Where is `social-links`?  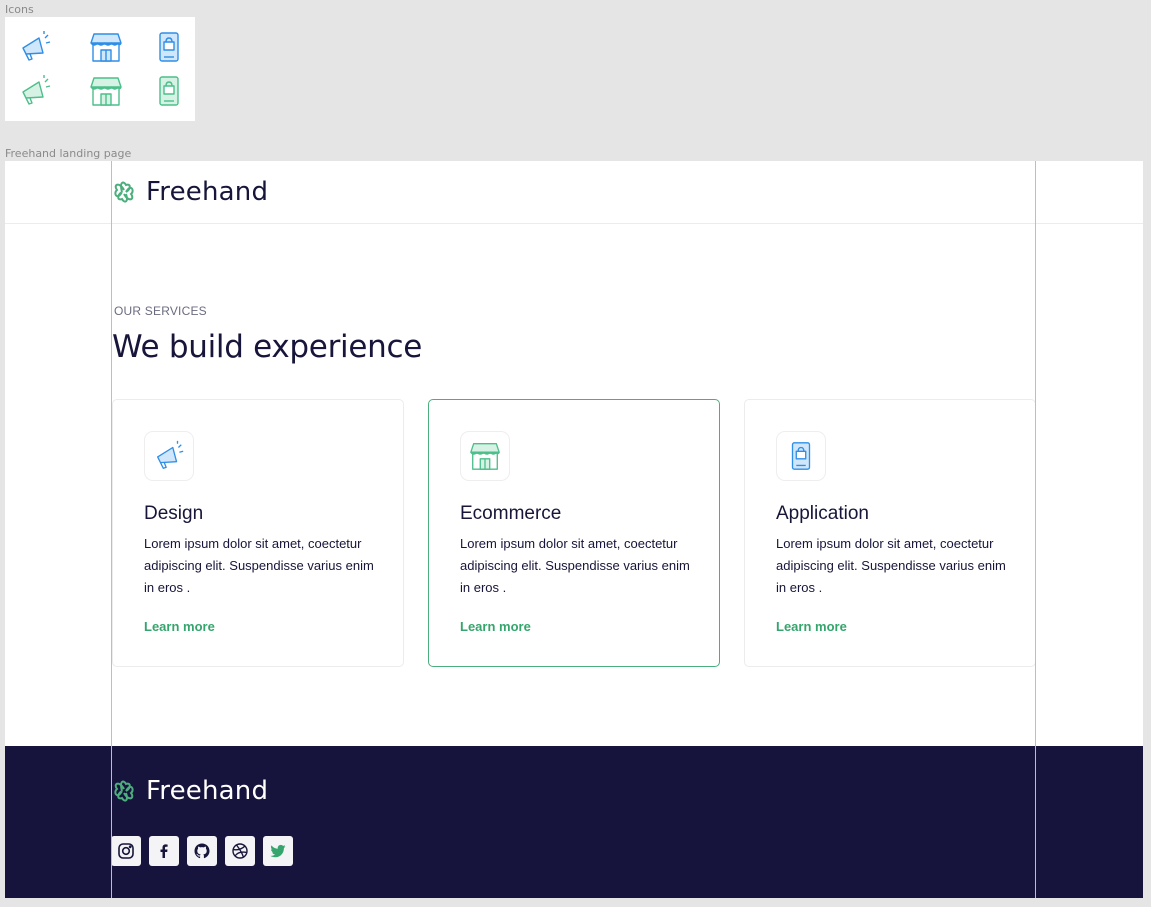
social-links is located at coordinates (202, 851).